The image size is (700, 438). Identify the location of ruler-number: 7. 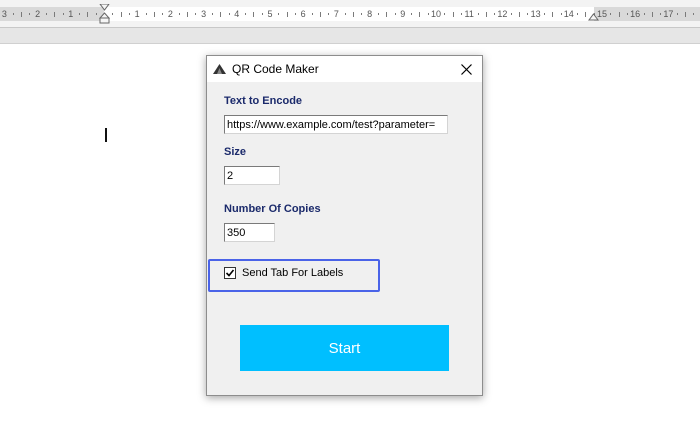
(336, 14).